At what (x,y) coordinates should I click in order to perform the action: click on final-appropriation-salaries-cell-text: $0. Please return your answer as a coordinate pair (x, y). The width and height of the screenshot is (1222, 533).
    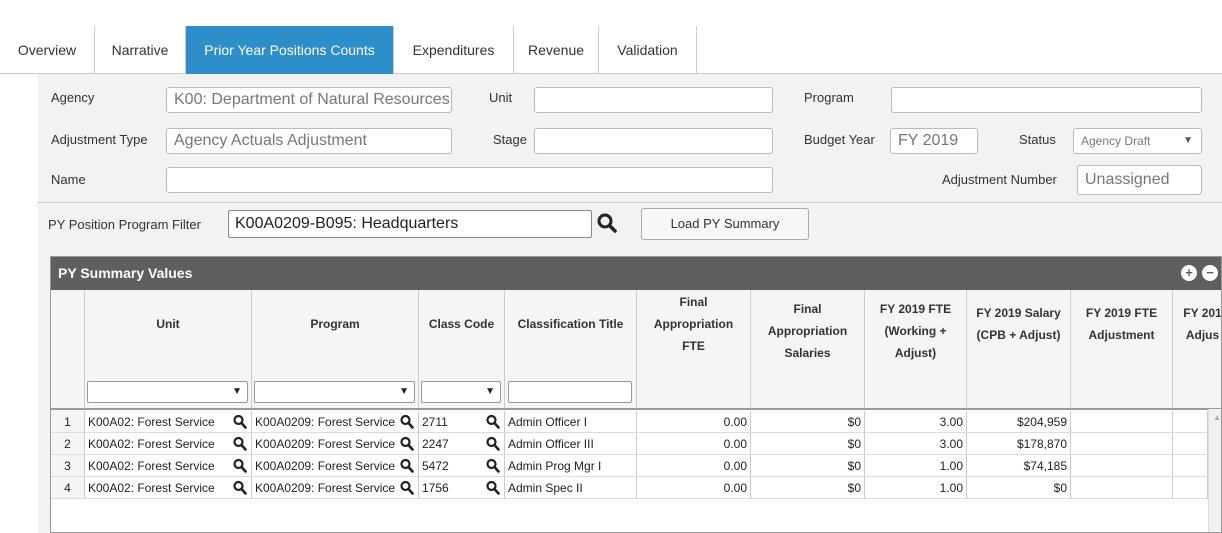
    Looking at the image, I should click on (854, 466).